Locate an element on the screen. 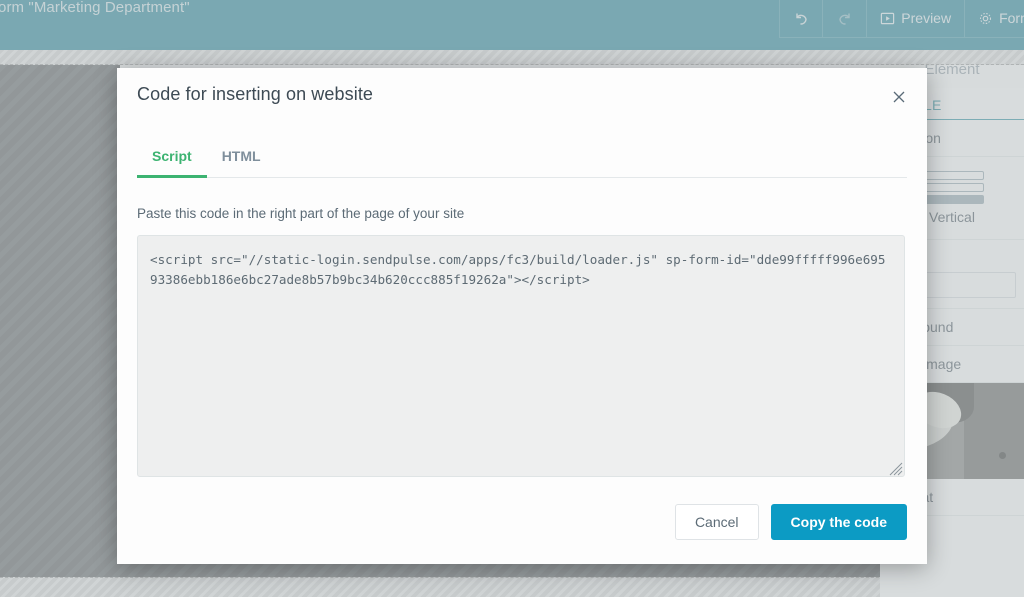  tab-script: Script is located at coordinates (172, 163).